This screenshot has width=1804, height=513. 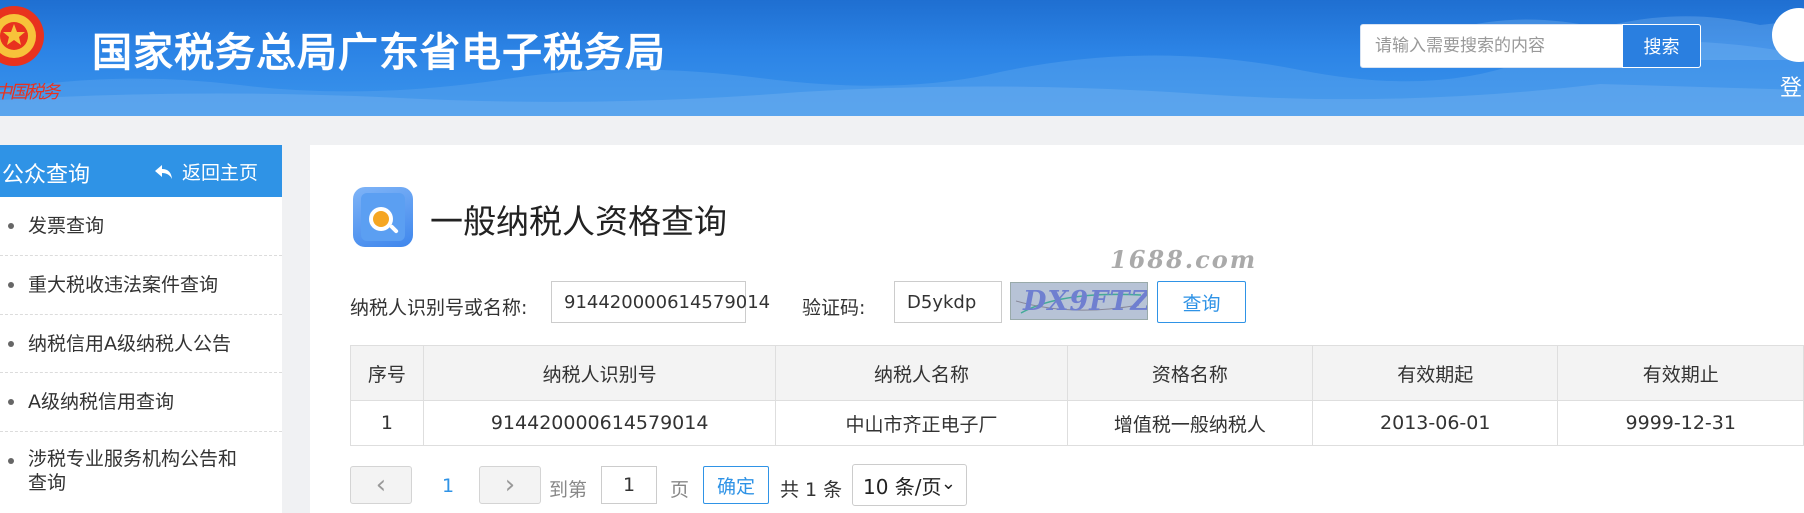 What do you see at coordinates (680, 490) in the screenshot?
I see `page-unit-label: 页` at bounding box center [680, 490].